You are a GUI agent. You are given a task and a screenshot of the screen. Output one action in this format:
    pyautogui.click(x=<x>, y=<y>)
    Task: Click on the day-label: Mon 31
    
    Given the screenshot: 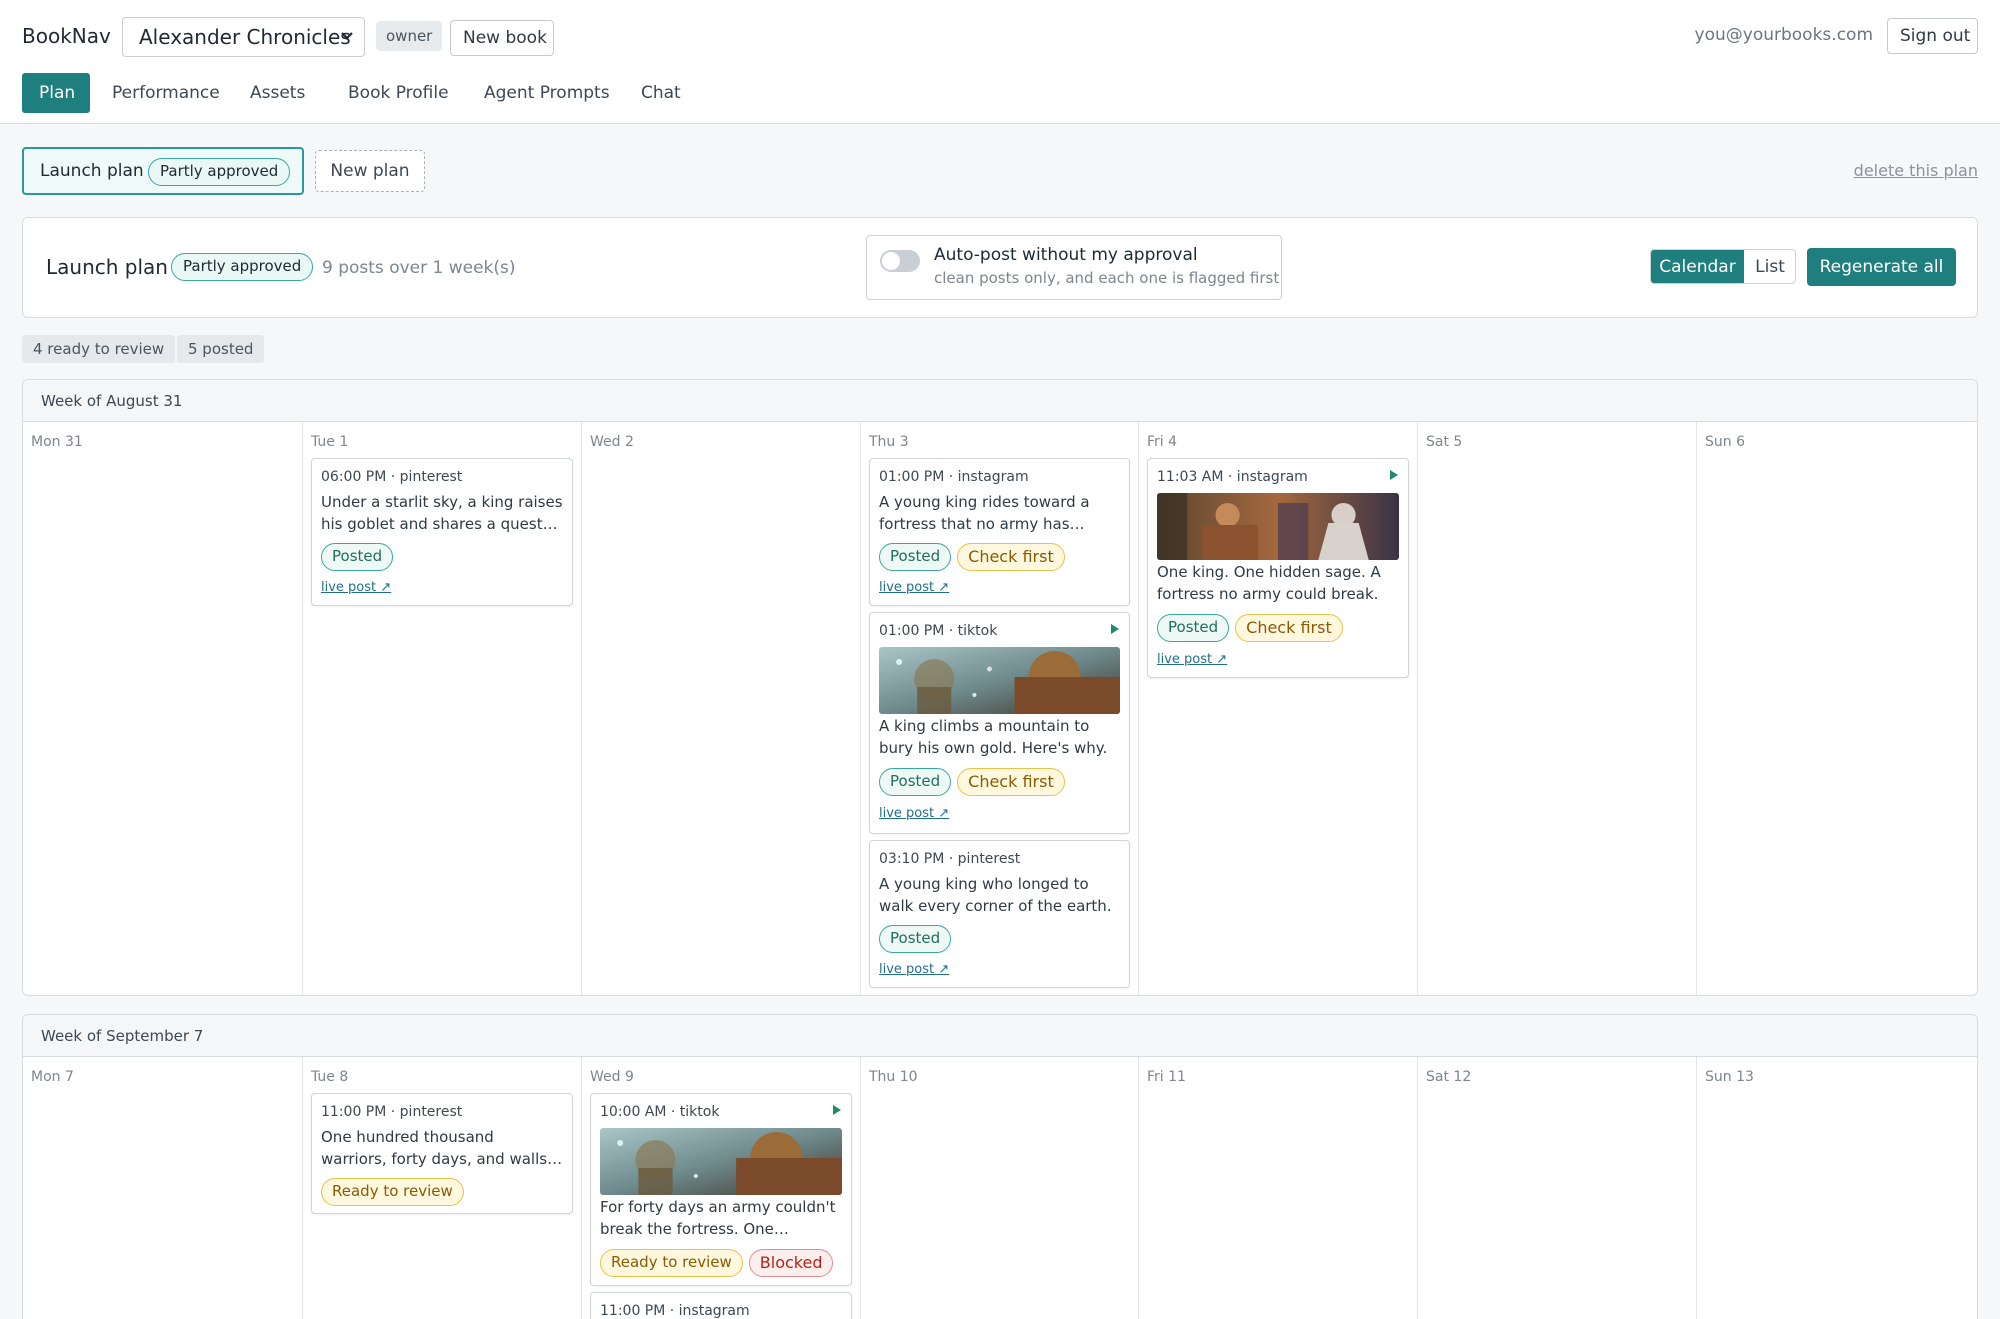 What is the action you would take?
    pyautogui.click(x=57, y=442)
    